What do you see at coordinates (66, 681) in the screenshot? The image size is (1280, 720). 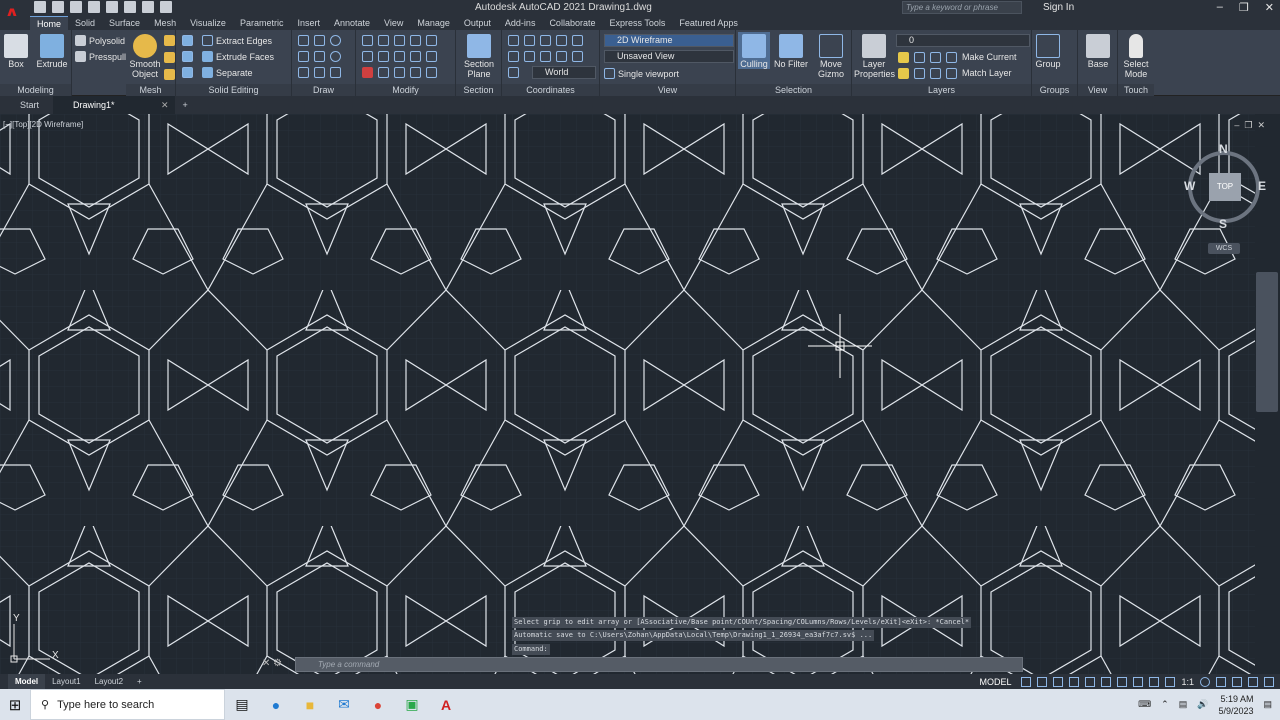 I see `tab-layout1: Layout1` at bounding box center [66, 681].